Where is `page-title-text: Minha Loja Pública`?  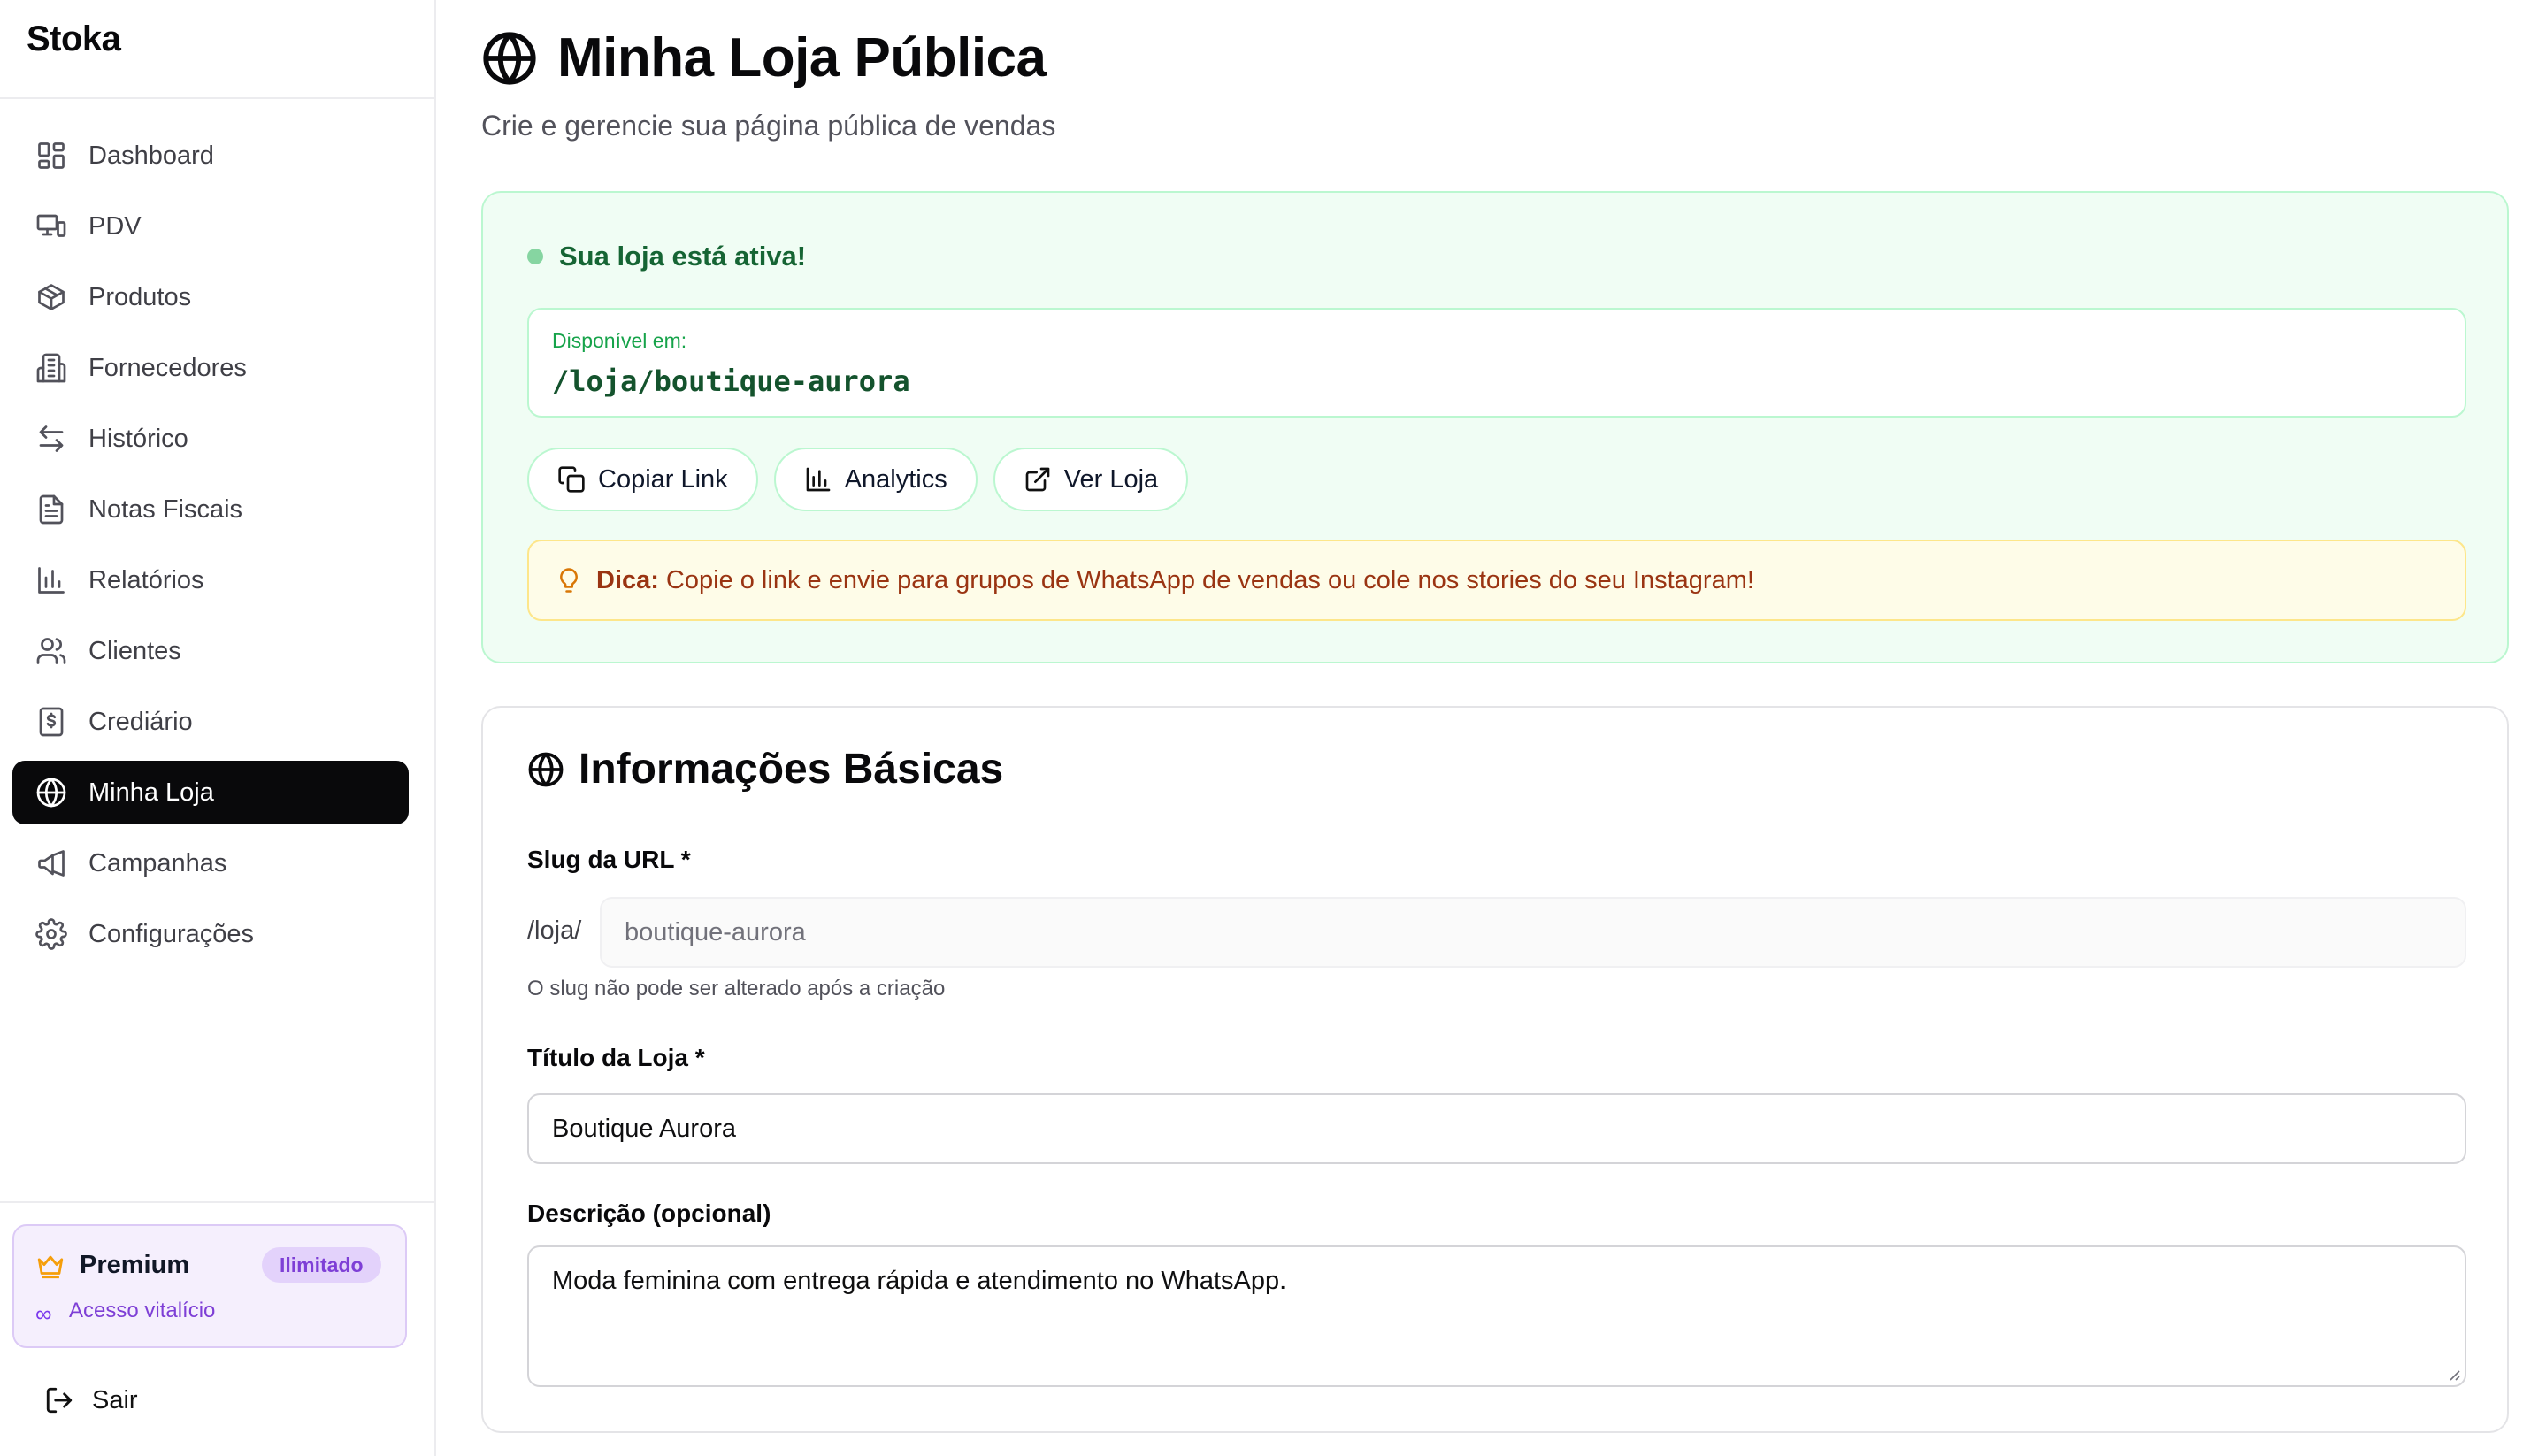
page-title-text: Minha Loja Pública is located at coordinates (802, 57).